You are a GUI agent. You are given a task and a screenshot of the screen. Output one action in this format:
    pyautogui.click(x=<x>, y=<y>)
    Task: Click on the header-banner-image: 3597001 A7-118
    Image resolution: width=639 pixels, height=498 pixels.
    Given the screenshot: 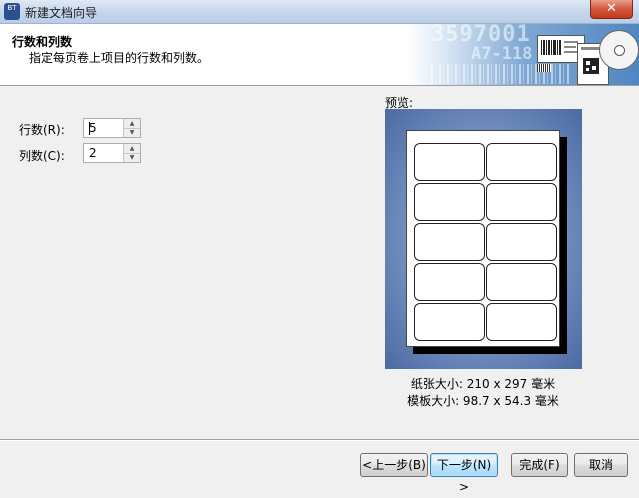 What is the action you would take?
    pyautogui.click(x=524, y=54)
    